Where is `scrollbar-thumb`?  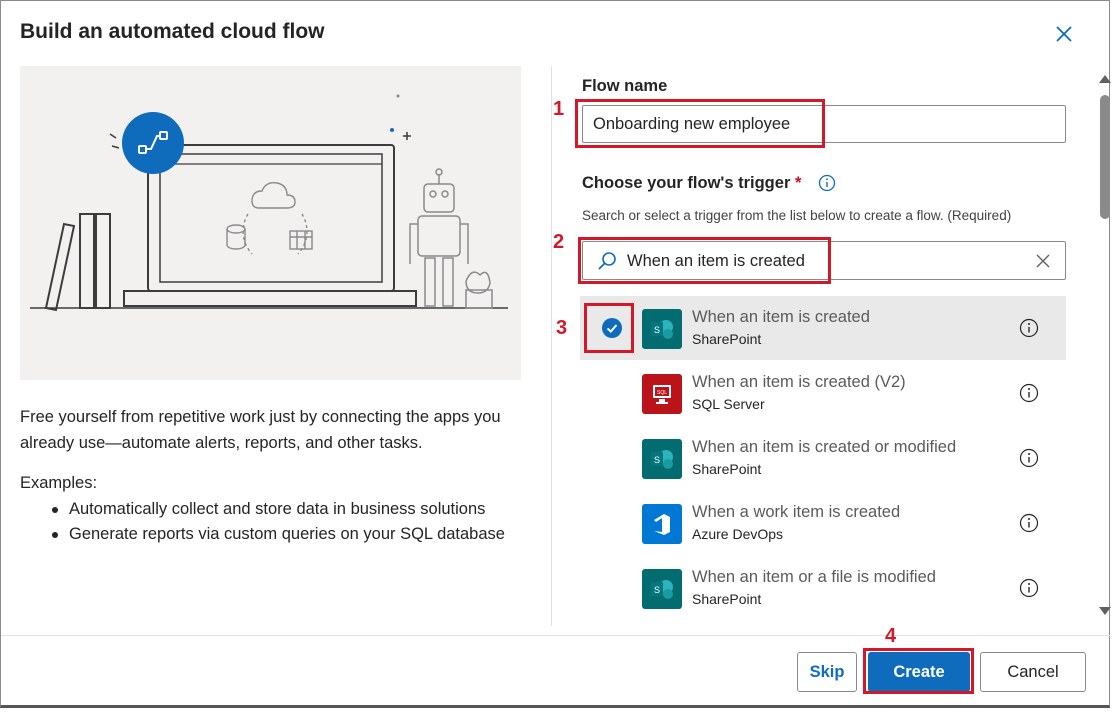 scrollbar-thumb is located at coordinates (1105, 157).